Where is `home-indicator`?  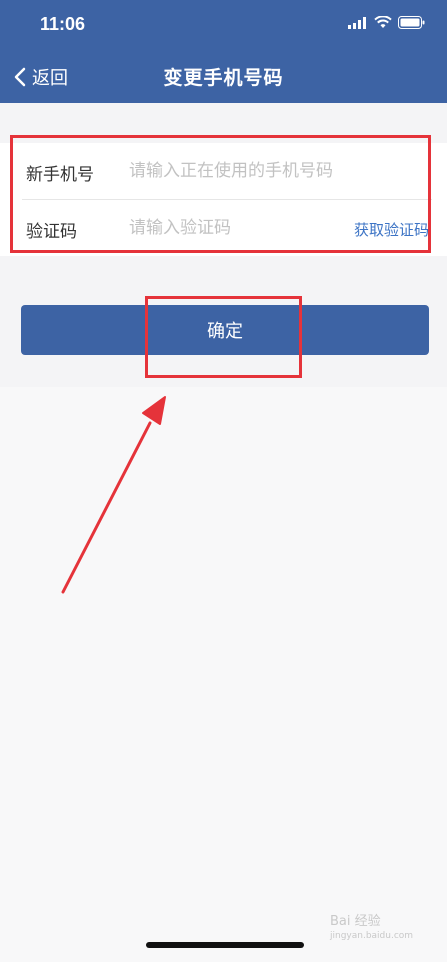
home-indicator is located at coordinates (225, 945).